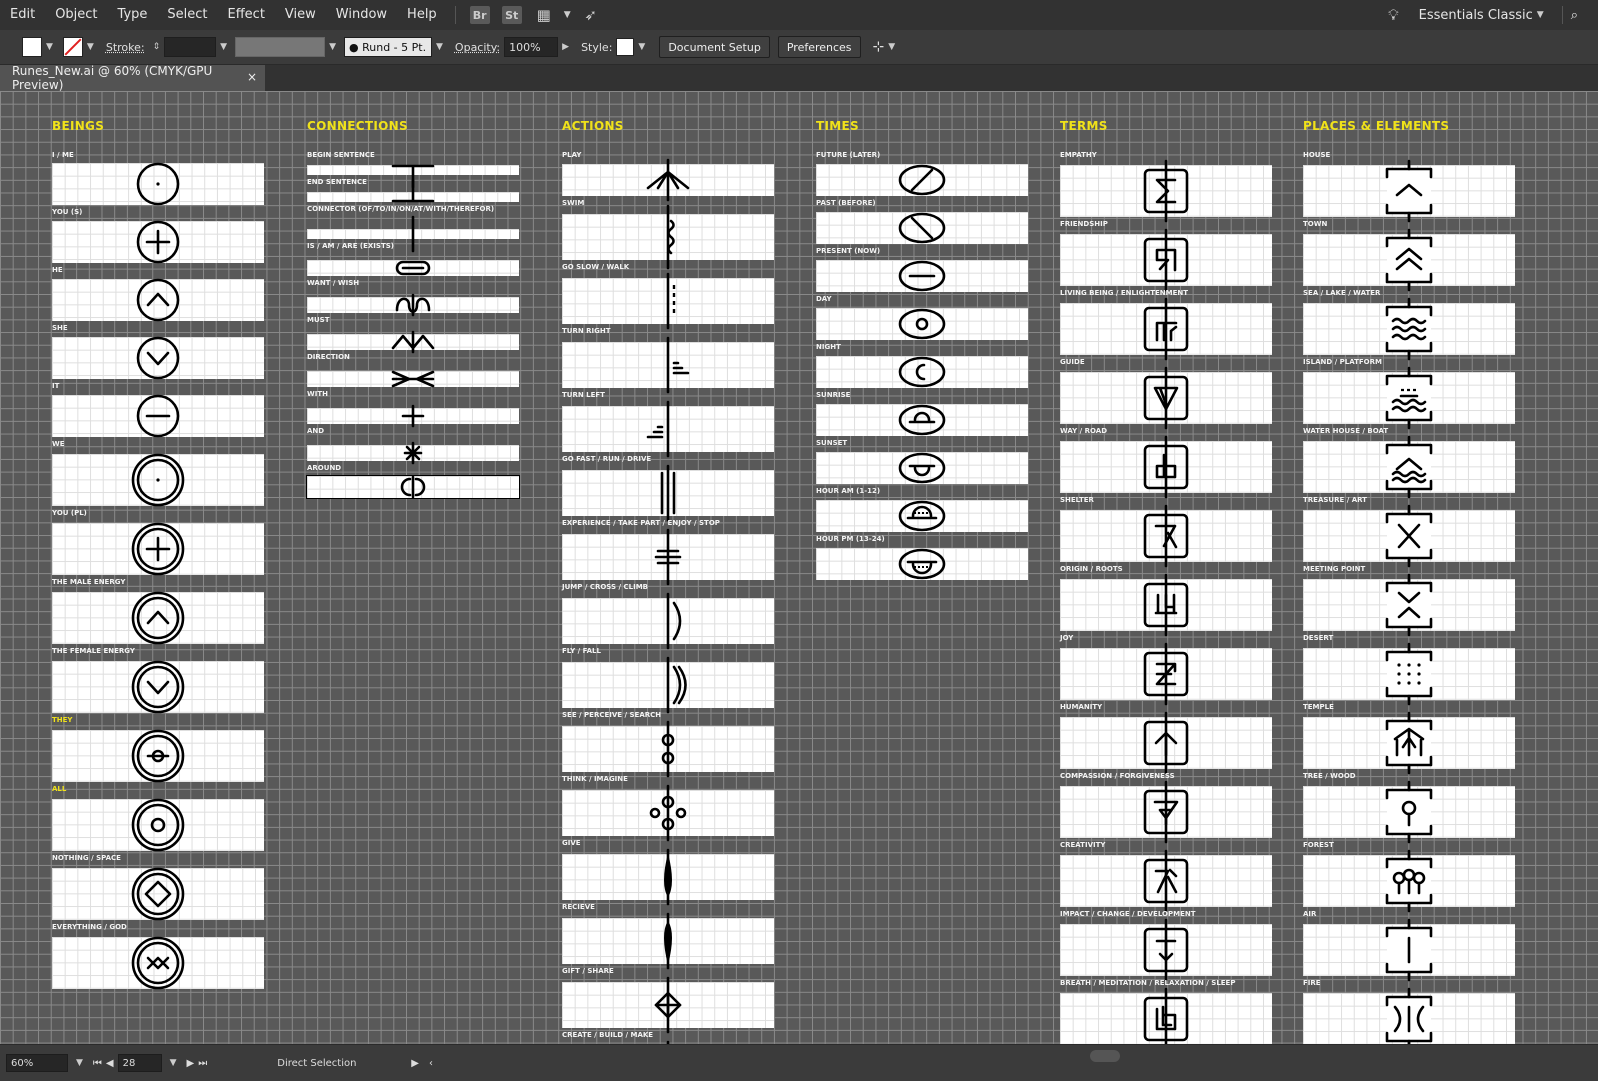 This screenshot has height=1081, width=1598. I want to click on rune-label: FLY / FALL, so click(581, 651).